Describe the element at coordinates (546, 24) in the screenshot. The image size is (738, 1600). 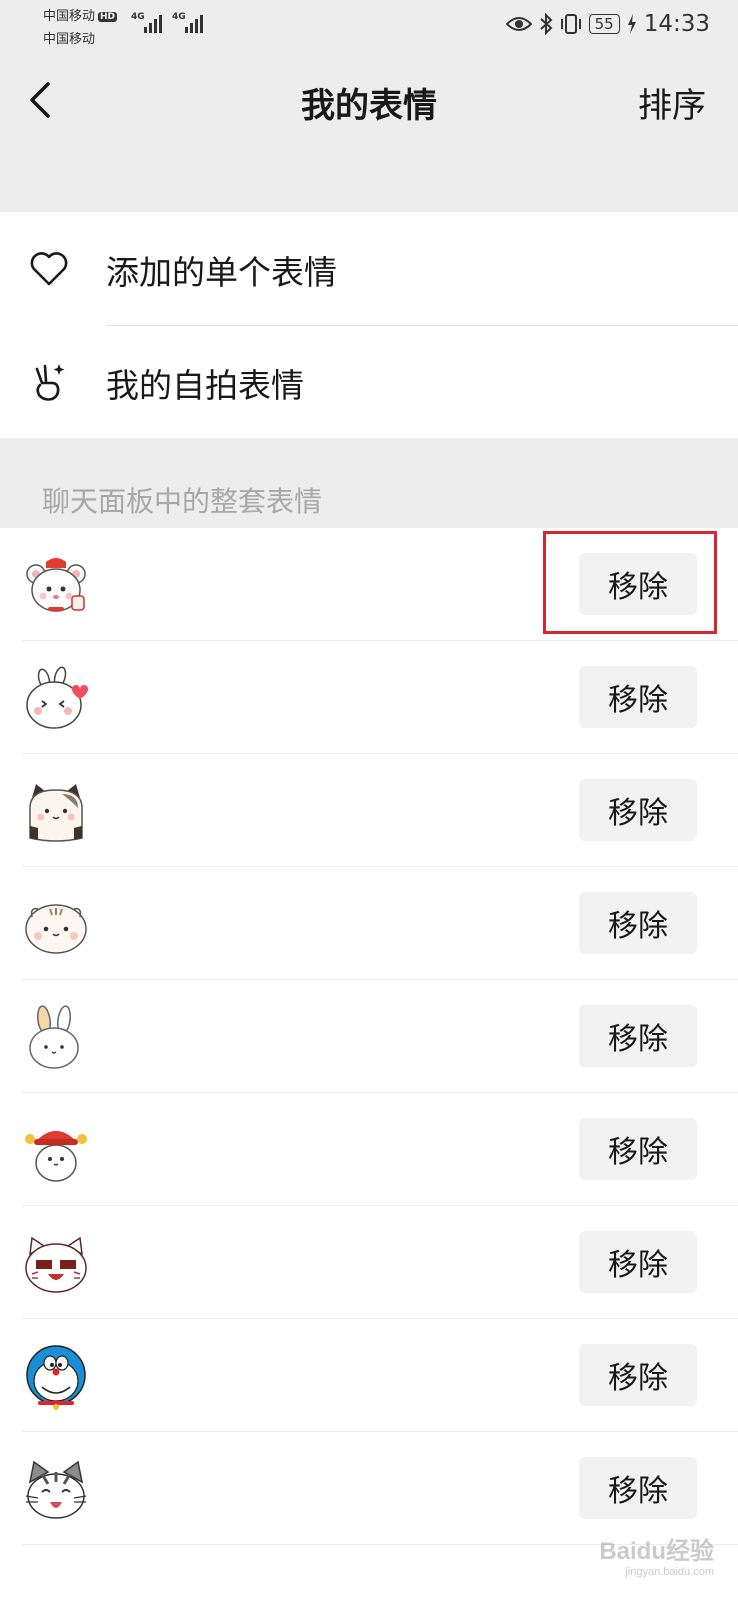
I see `bluetooth-icon` at that location.